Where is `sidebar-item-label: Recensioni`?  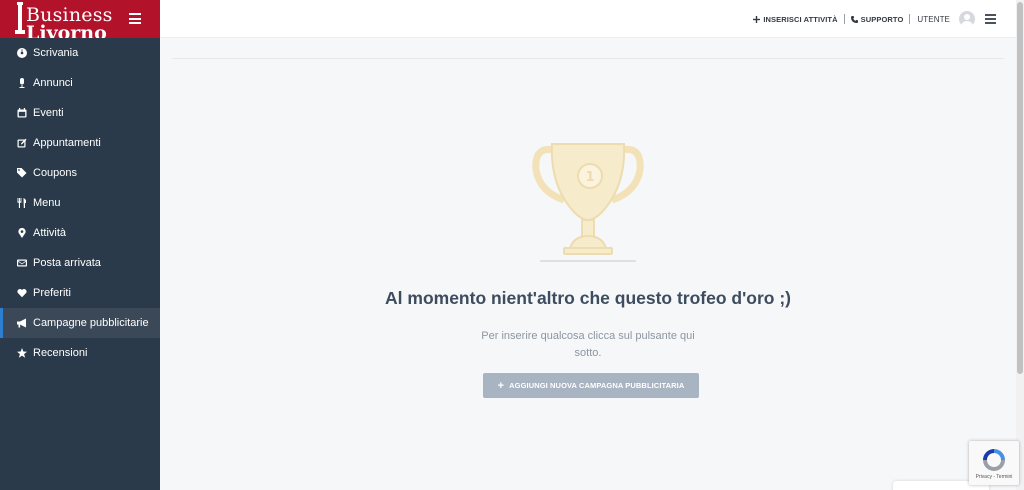 sidebar-item-label: Recensioni is located at coordinates (60, 353).